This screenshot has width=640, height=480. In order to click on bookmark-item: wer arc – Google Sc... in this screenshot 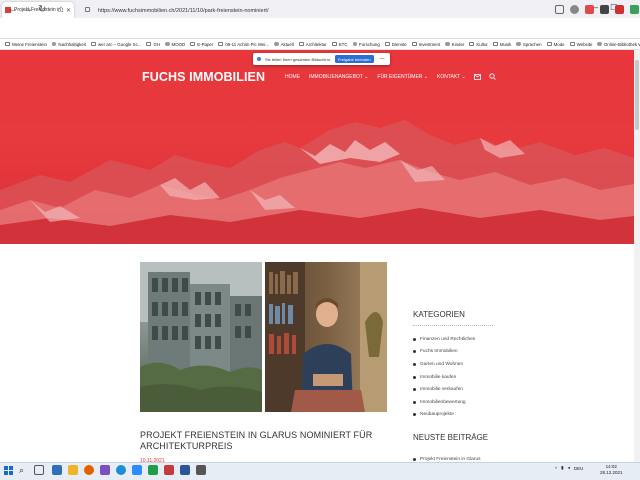, I will do `click(116, 44)`.